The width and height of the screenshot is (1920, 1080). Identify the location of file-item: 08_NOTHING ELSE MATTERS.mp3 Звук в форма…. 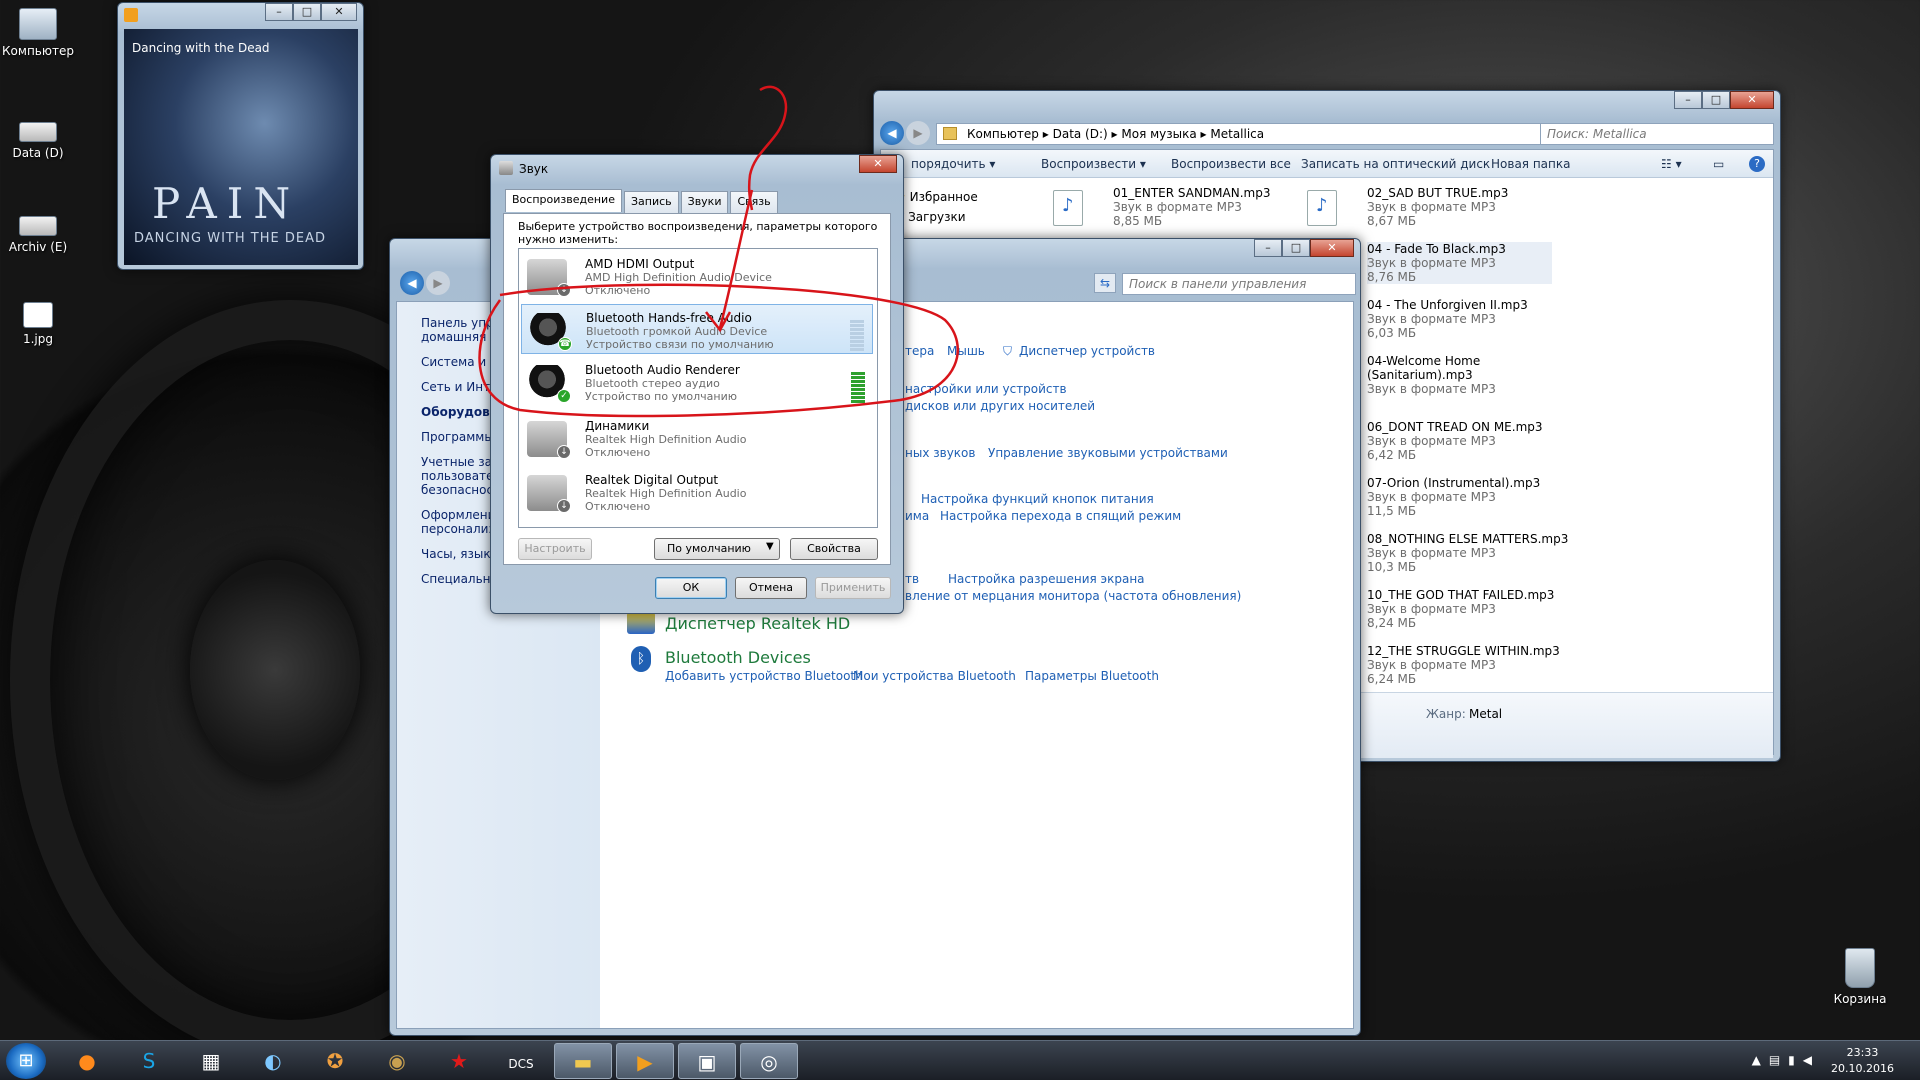
(1467, 553).